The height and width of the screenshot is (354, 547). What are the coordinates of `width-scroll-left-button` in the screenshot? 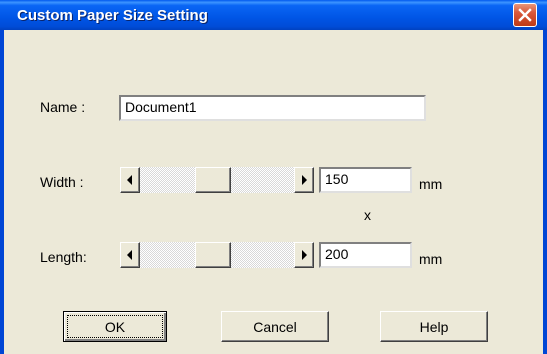 It's located at (130, 180).